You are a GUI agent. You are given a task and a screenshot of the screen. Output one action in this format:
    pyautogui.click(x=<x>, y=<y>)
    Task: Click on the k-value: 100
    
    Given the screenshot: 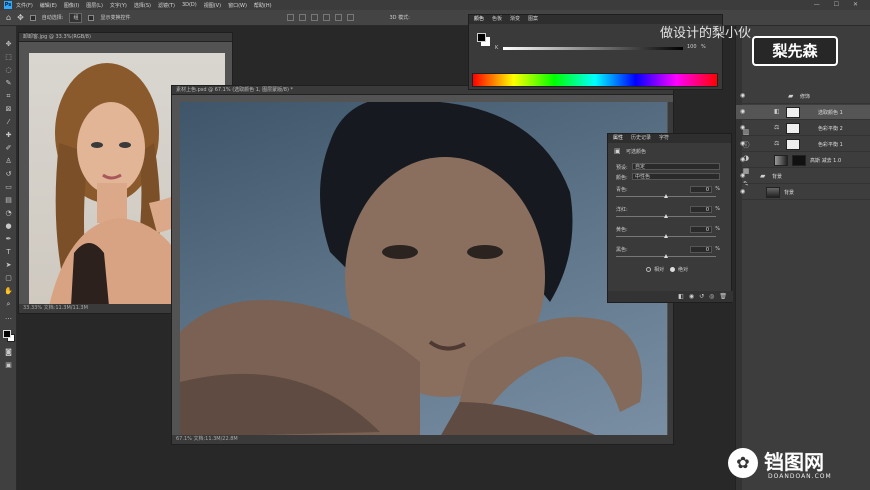 What is the action you would take?
    pyautogui.click(x=692, y=47)
    